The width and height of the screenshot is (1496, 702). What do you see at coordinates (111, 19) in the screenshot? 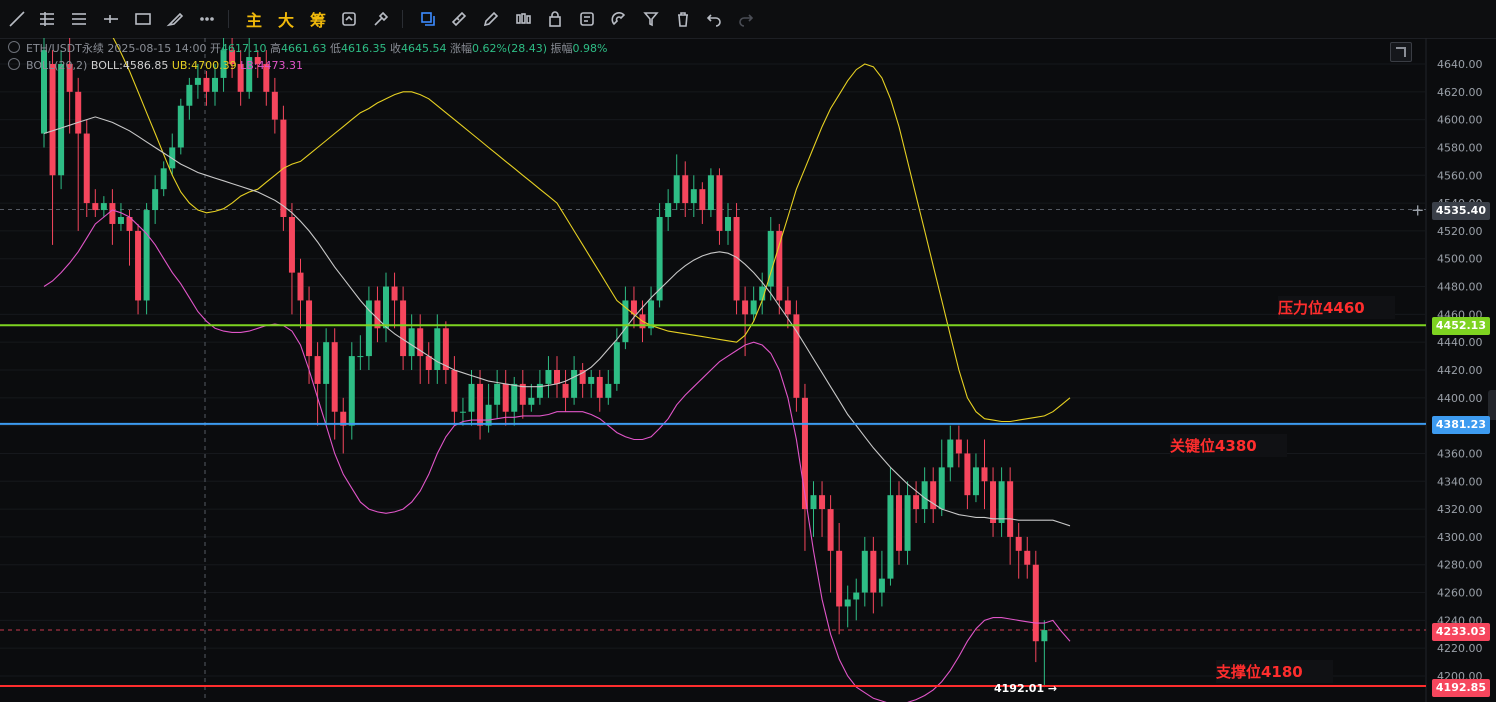
I see `horizontal-ray-icon` at bounding box center [111, 19].